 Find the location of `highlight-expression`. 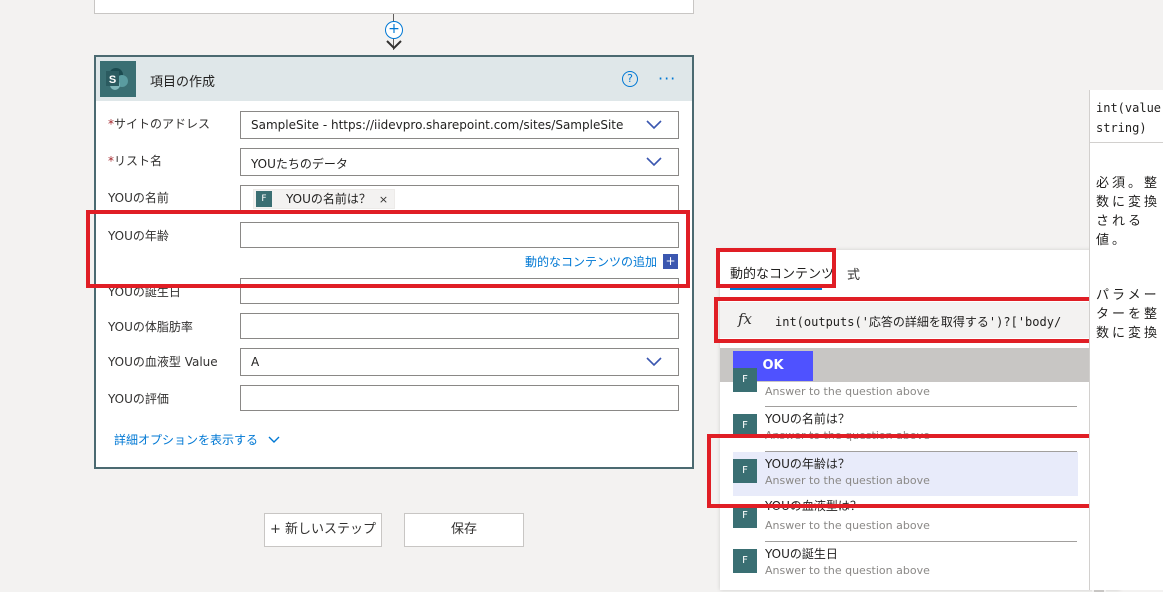

highlight-expression is located at coordinates (915, 320).